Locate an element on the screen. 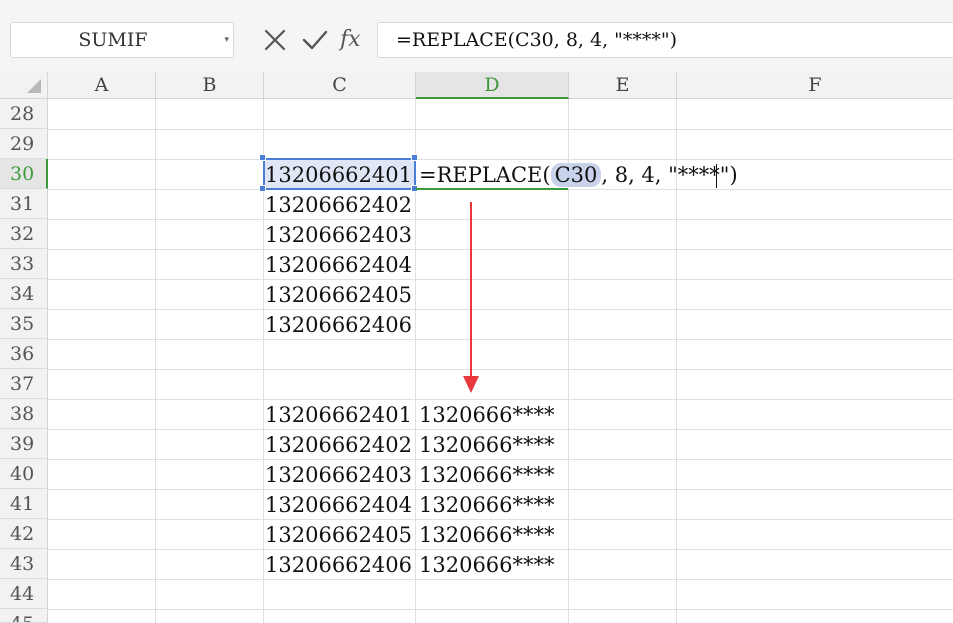 Image resolution: width=953 pixels, height=623 pixels. name-box: SUMIF ▾ is located at coordinates (122, 40).